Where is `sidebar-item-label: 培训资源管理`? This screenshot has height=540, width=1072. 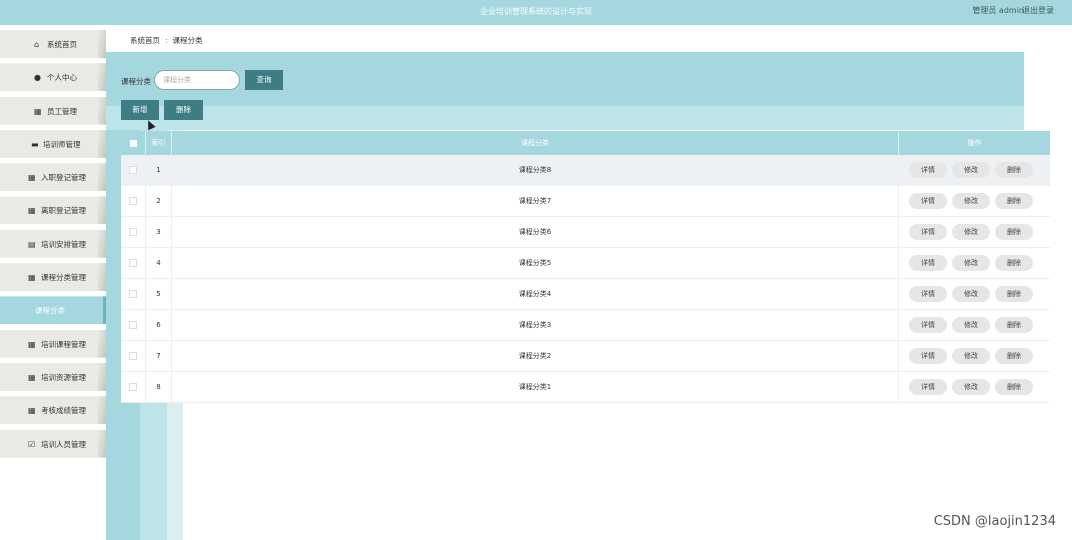 sidebar-item-label: 培训资源管理 is located at coordinates (63, 377).